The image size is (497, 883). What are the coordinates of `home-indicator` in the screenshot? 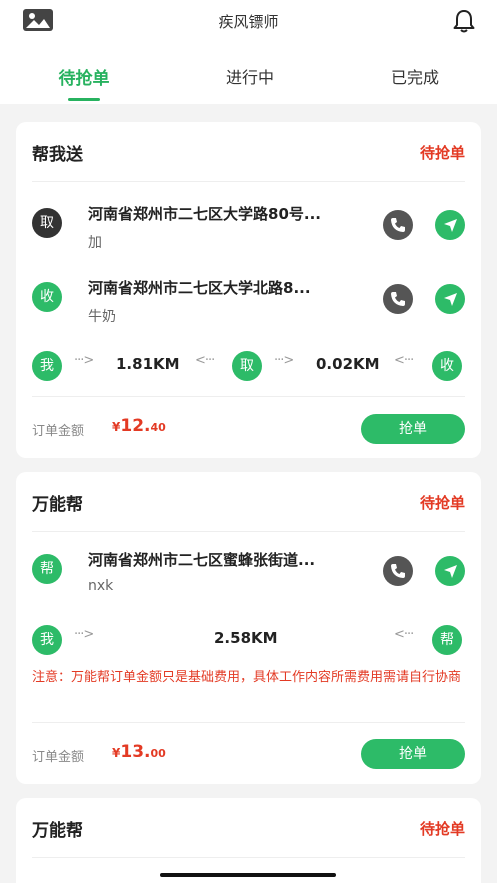 It's located at (248, 875).